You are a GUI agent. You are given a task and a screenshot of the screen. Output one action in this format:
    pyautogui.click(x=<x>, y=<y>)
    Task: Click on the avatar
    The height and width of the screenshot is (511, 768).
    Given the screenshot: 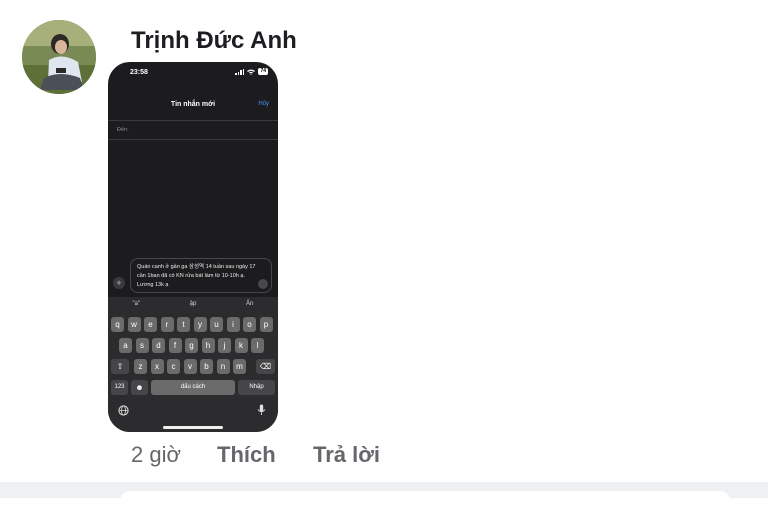 What is the action you would take?
    pyautogui.click(x=59, y=57)
    